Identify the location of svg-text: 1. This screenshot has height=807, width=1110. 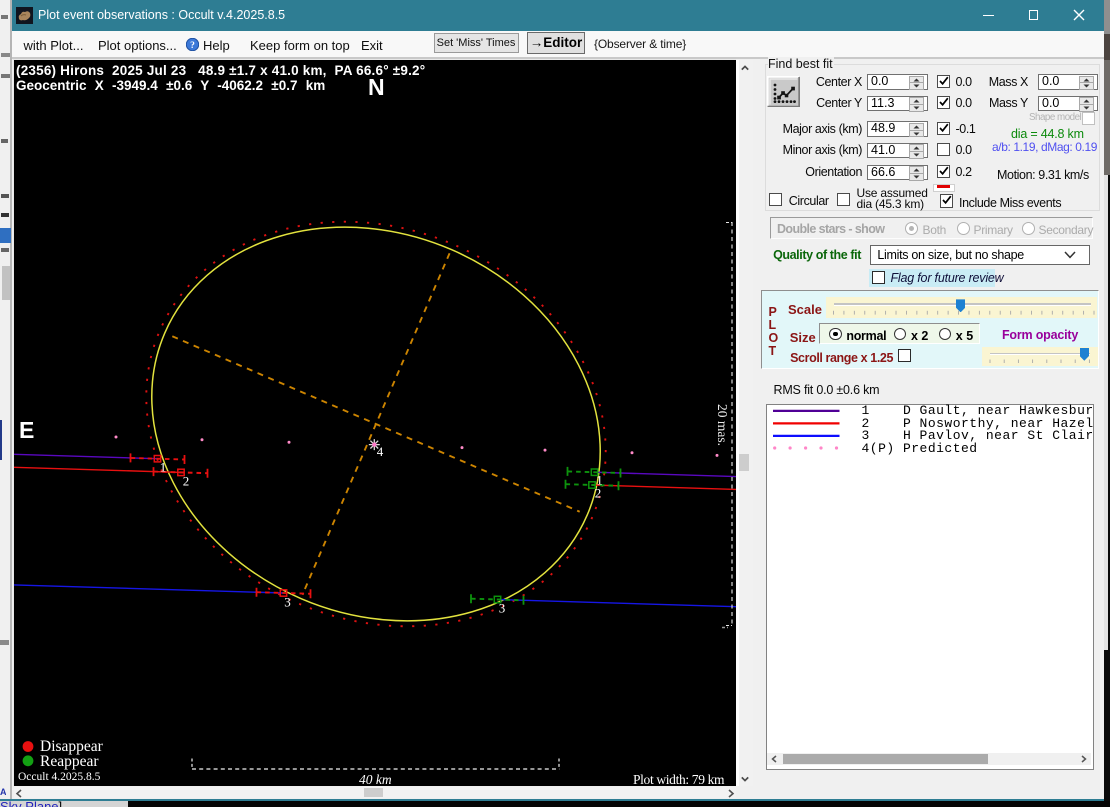
(163, 467).